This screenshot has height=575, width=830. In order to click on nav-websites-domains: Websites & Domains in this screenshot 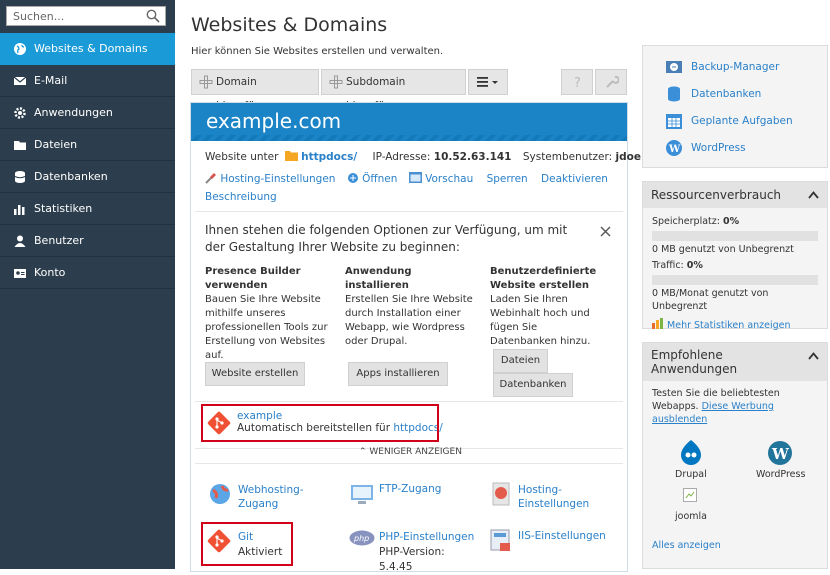, I will do `click(87, 49)`.